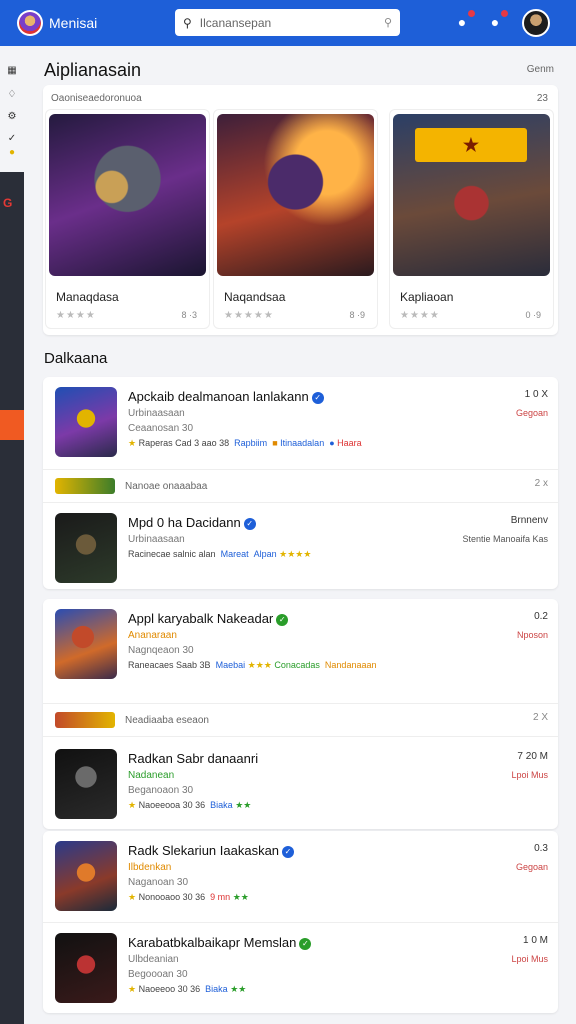  What do you see at coordinates (161, 790) in the screenshot?
I see `item-subtitle-2: Beganoaon 30` at bounding box center [161, 790].